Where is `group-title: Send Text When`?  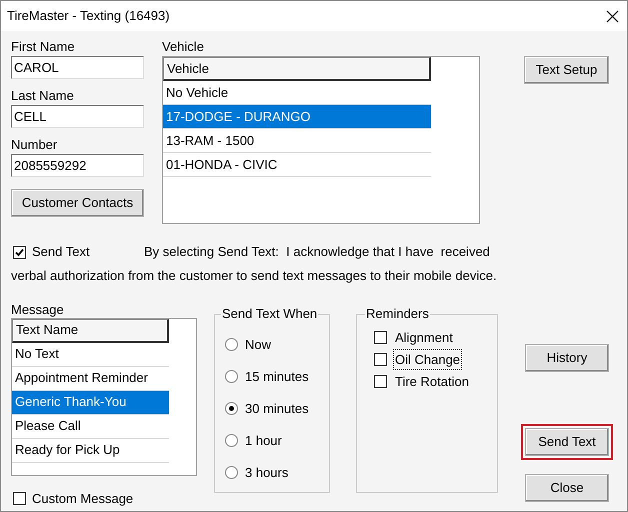 group-title: Send Text When is located at coordinates (269, 314).